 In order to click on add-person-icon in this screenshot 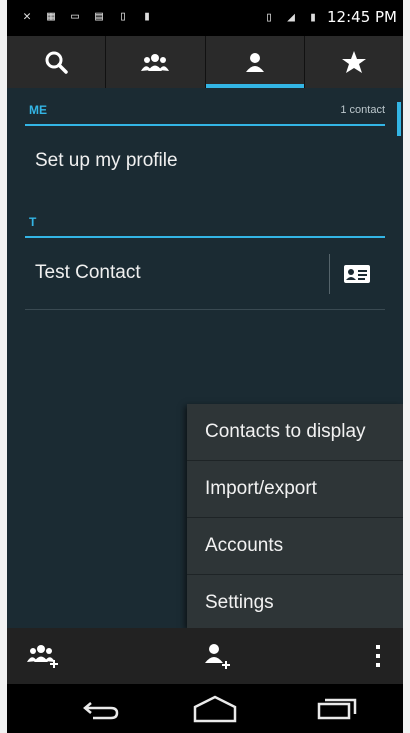, I will do `click(217, 656)`.